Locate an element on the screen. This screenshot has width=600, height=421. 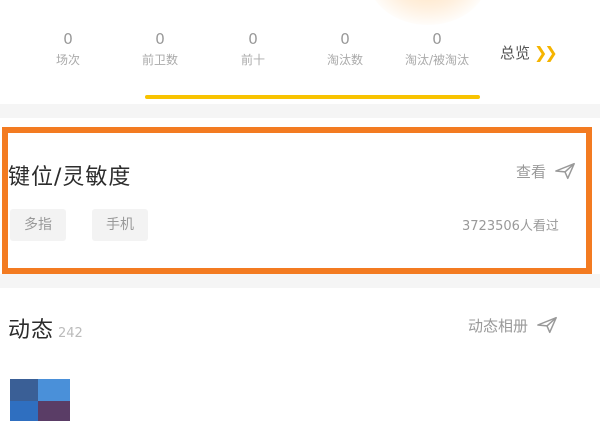
stat-top-rank: 0 前卫数 is located at coordinates (160, 49).